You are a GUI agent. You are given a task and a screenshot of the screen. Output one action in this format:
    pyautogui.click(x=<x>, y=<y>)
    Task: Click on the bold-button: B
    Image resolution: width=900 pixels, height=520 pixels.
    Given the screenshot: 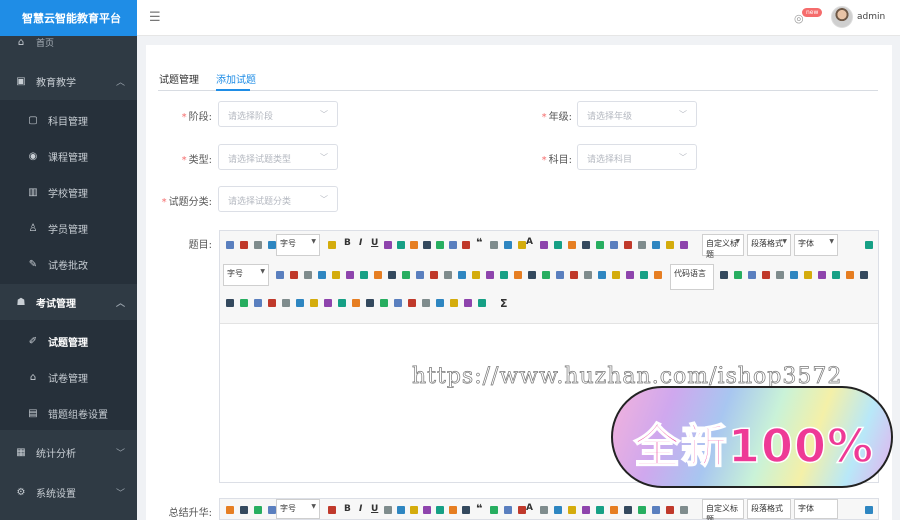 What is the action you would take?
    pyautogui.click(x=347, y=509)
    